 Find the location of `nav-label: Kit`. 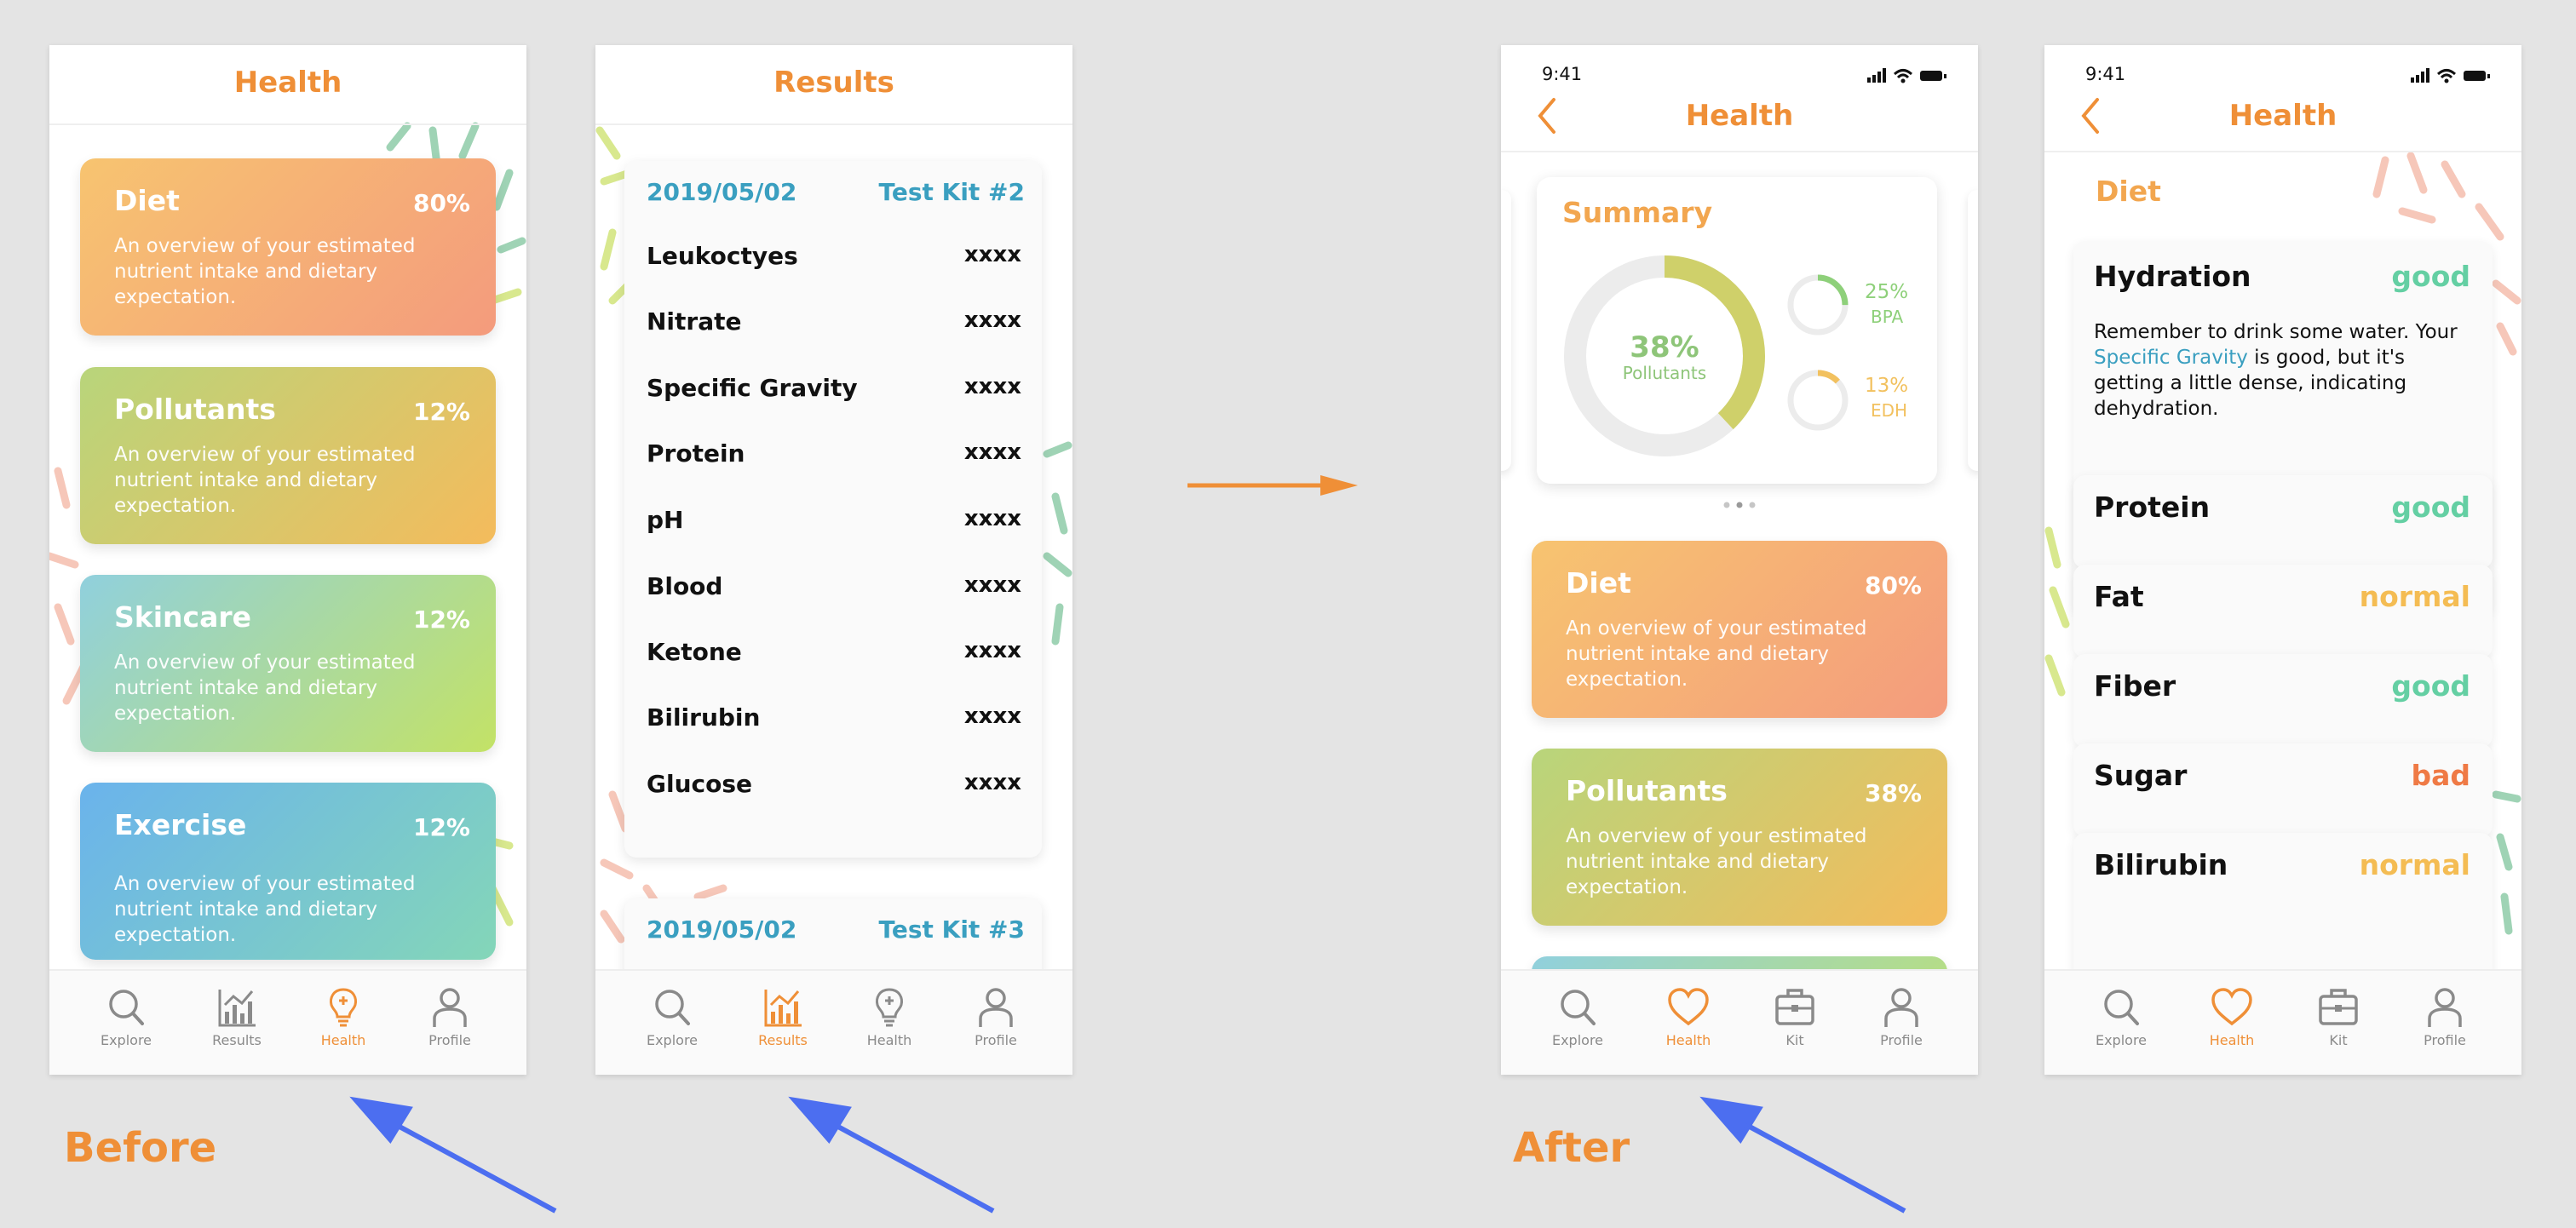

nav-label: Kit is located at coordinates (2339, 1040).